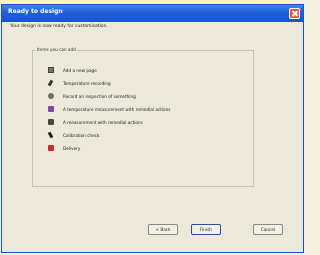 The image size is (320, 255). What do you see at coordinates (72, 148) in the screenshot?
I see `option-label: Delivery` at bounding box center [72, 148].